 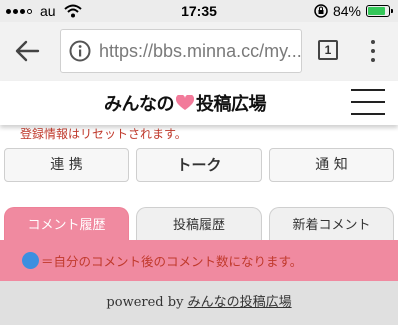 What do you see at coordinates (331, 165) in the screenshot?
I see `notify-button: 通 知` at bounding box center [331, 165].